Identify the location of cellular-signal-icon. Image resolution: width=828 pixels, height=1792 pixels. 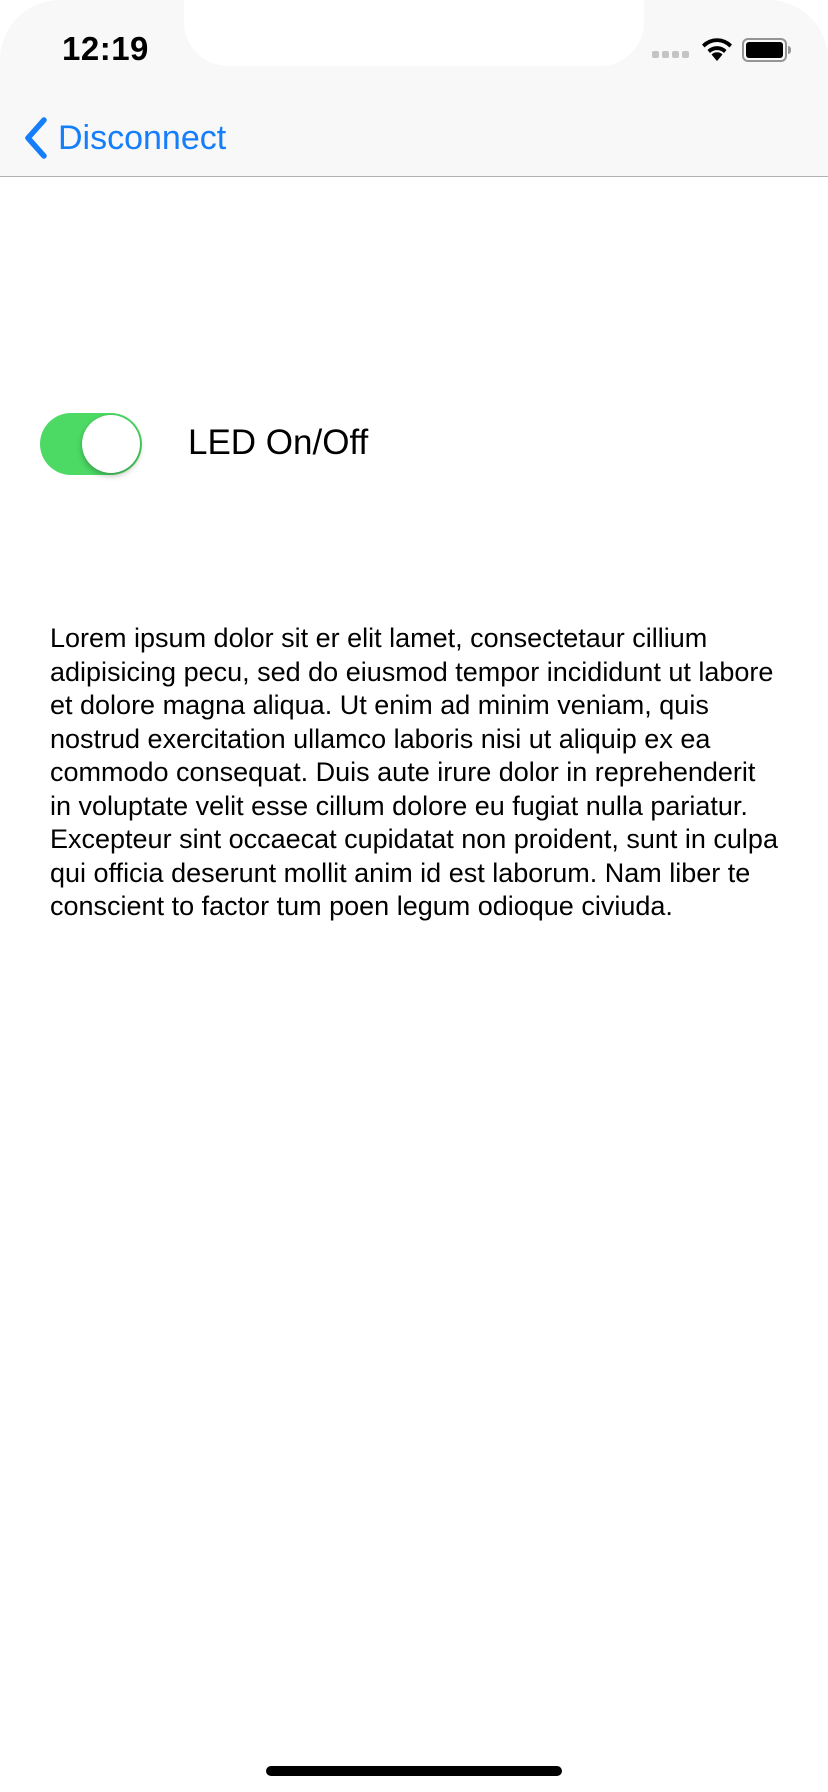
(670, 54).